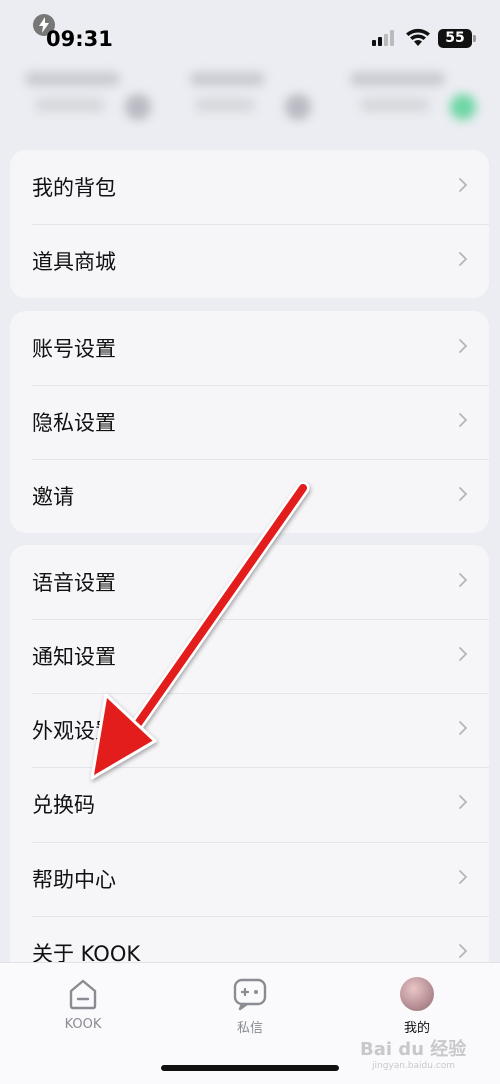 The image size is (500, 1084). What do you see at coordinates (249, 582) in the screenshot?
I see `menu-item-voice-settings: 语音设置` at bounding box center [249, 582].